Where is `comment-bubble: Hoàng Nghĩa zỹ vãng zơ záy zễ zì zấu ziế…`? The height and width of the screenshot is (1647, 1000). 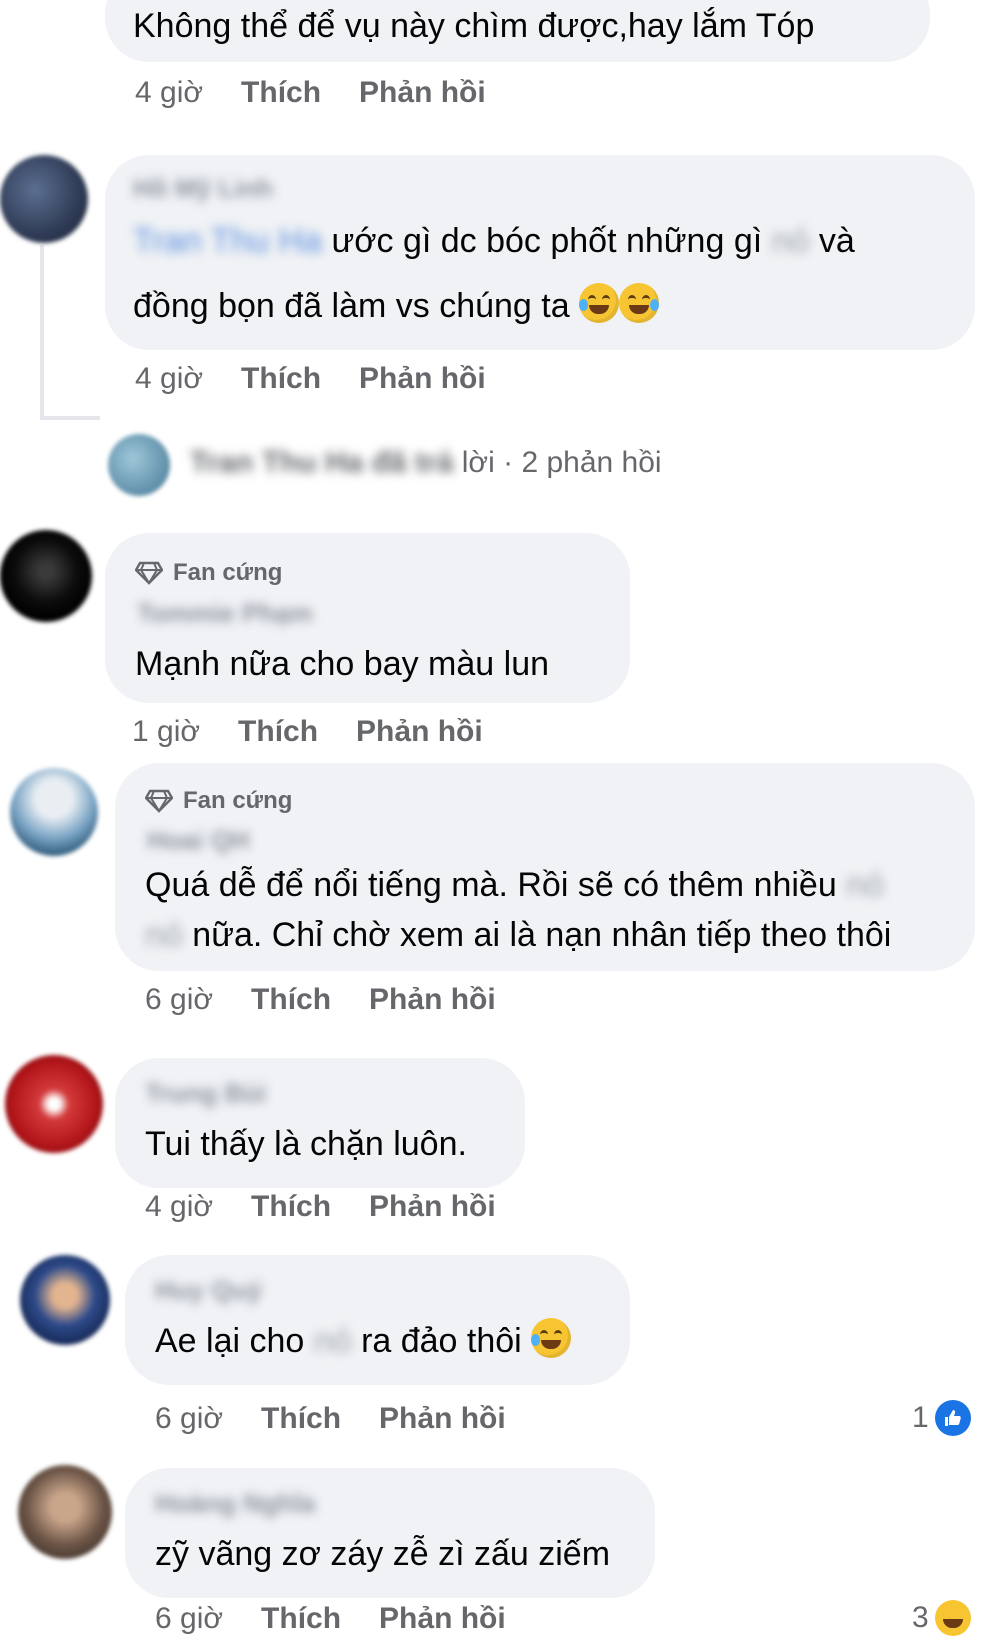 comment-bubble: Hoàng Nghĩa zỹ vãng zơ záy zễ zì zấu ziế… is located at coordinates (390, 1533).